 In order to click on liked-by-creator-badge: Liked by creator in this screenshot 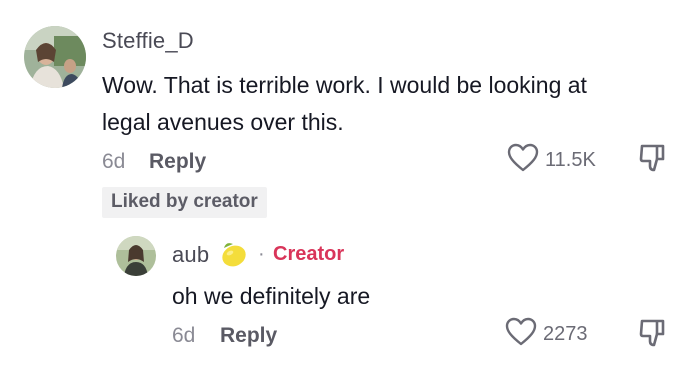, I will do `click(184, 202)`.